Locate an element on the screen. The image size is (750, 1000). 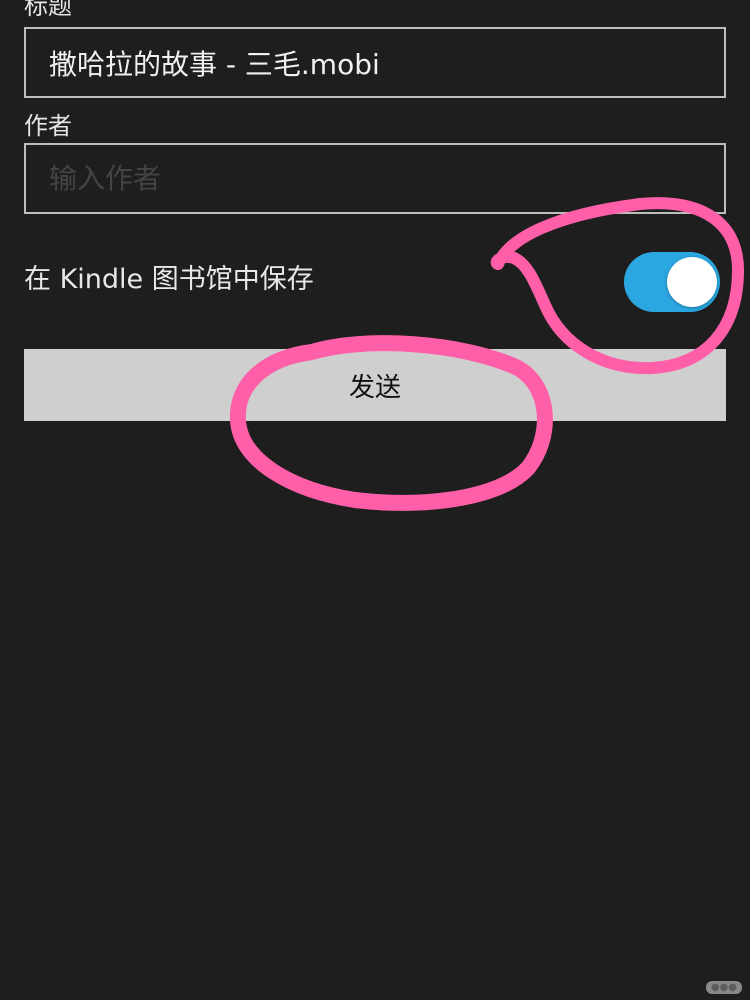
save-to-library-toggle is located at coordinates (672, 282).